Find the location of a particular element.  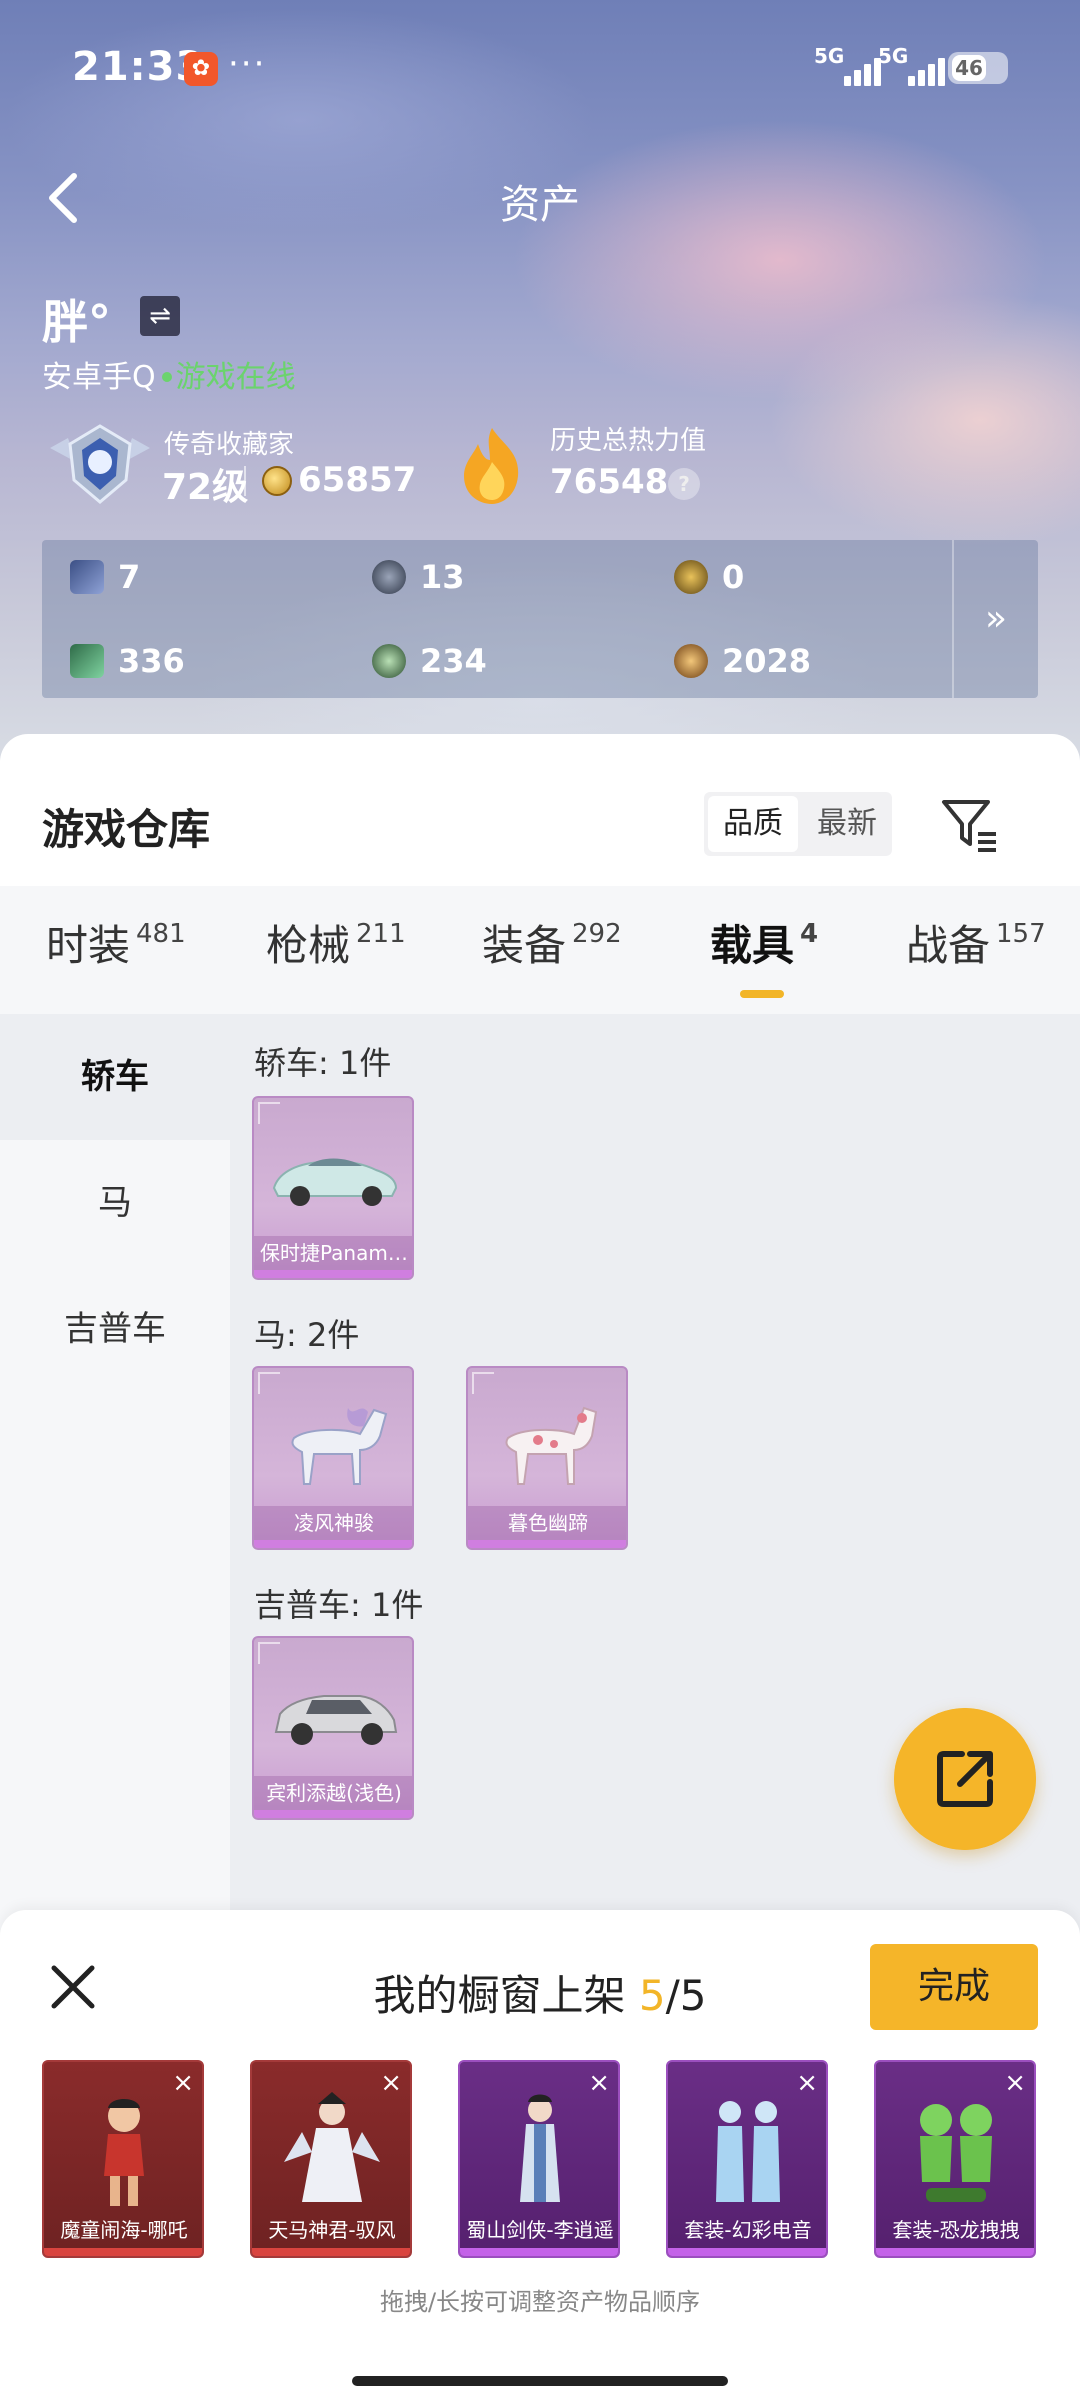

badge-icon is located at coordinates (389, 577).